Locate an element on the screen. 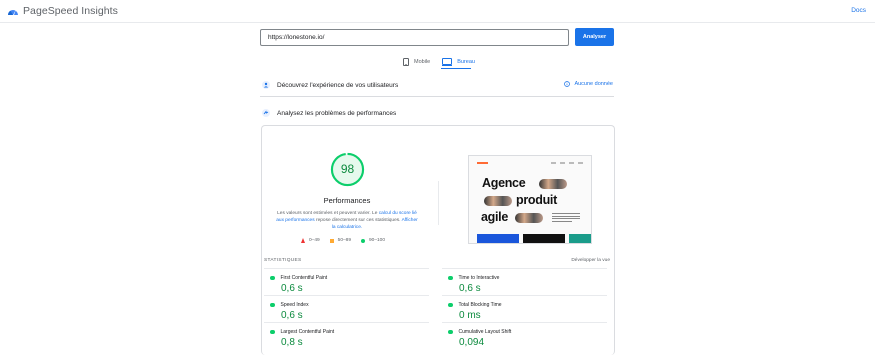 The image size is (875, 355). metric-value: 0,8 s is located at coordinates (292, 342).